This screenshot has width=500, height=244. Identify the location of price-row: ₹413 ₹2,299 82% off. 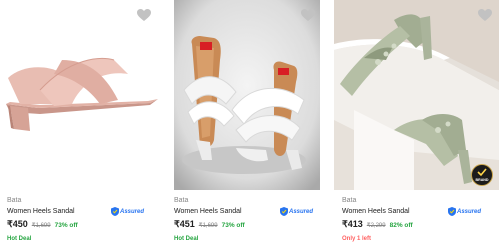
(377, 224).